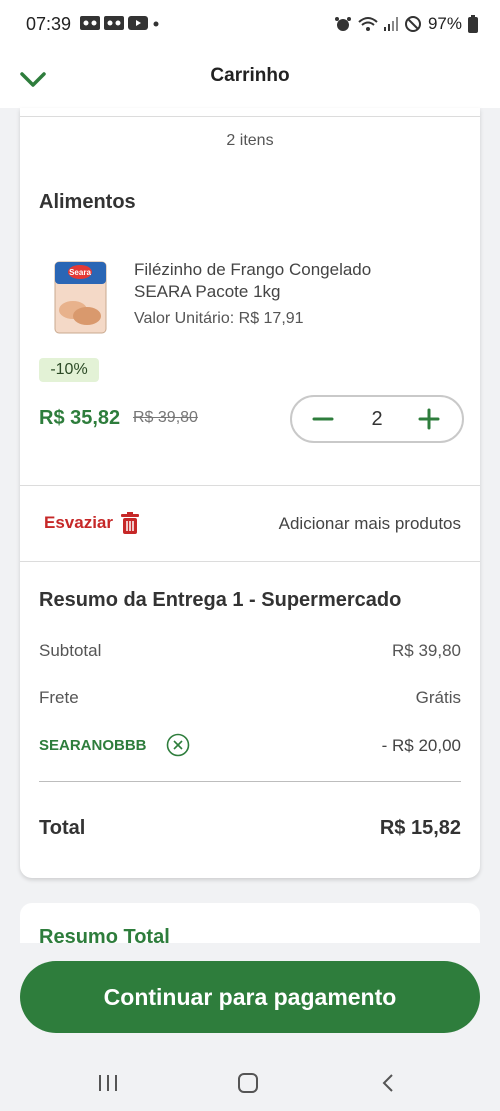 The image size is (500, 1111). What do you see at coordinates (388, 1083) in the screenshot?
I see `back-icon` at bounding box center [388, 1083].